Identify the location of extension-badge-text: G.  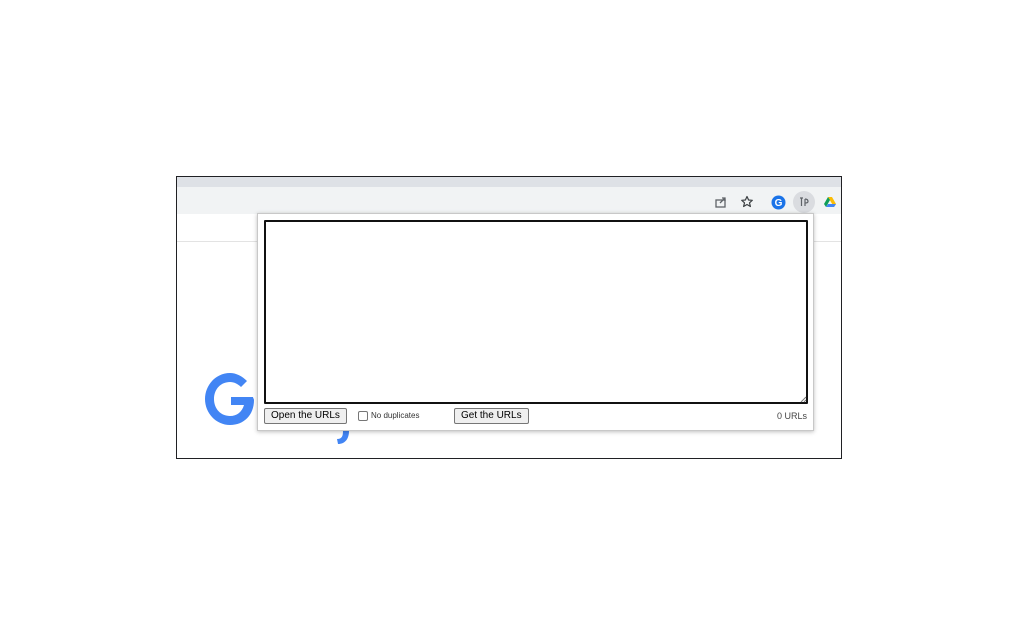
(778, 203).